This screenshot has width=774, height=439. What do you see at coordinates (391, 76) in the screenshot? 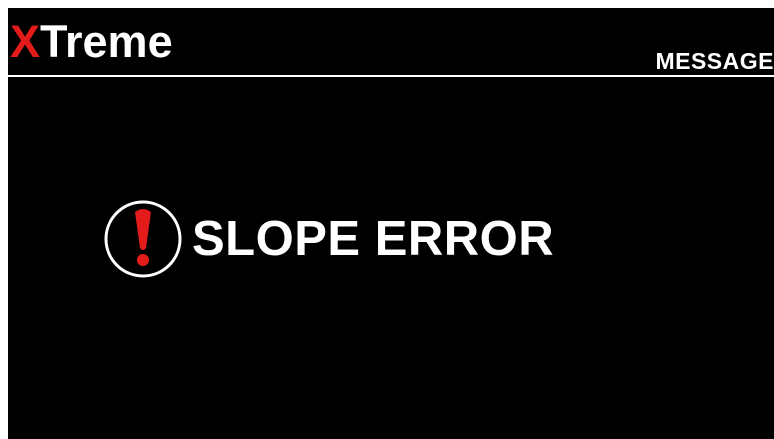
I see `header-divider` at bounding box center [391, 76].